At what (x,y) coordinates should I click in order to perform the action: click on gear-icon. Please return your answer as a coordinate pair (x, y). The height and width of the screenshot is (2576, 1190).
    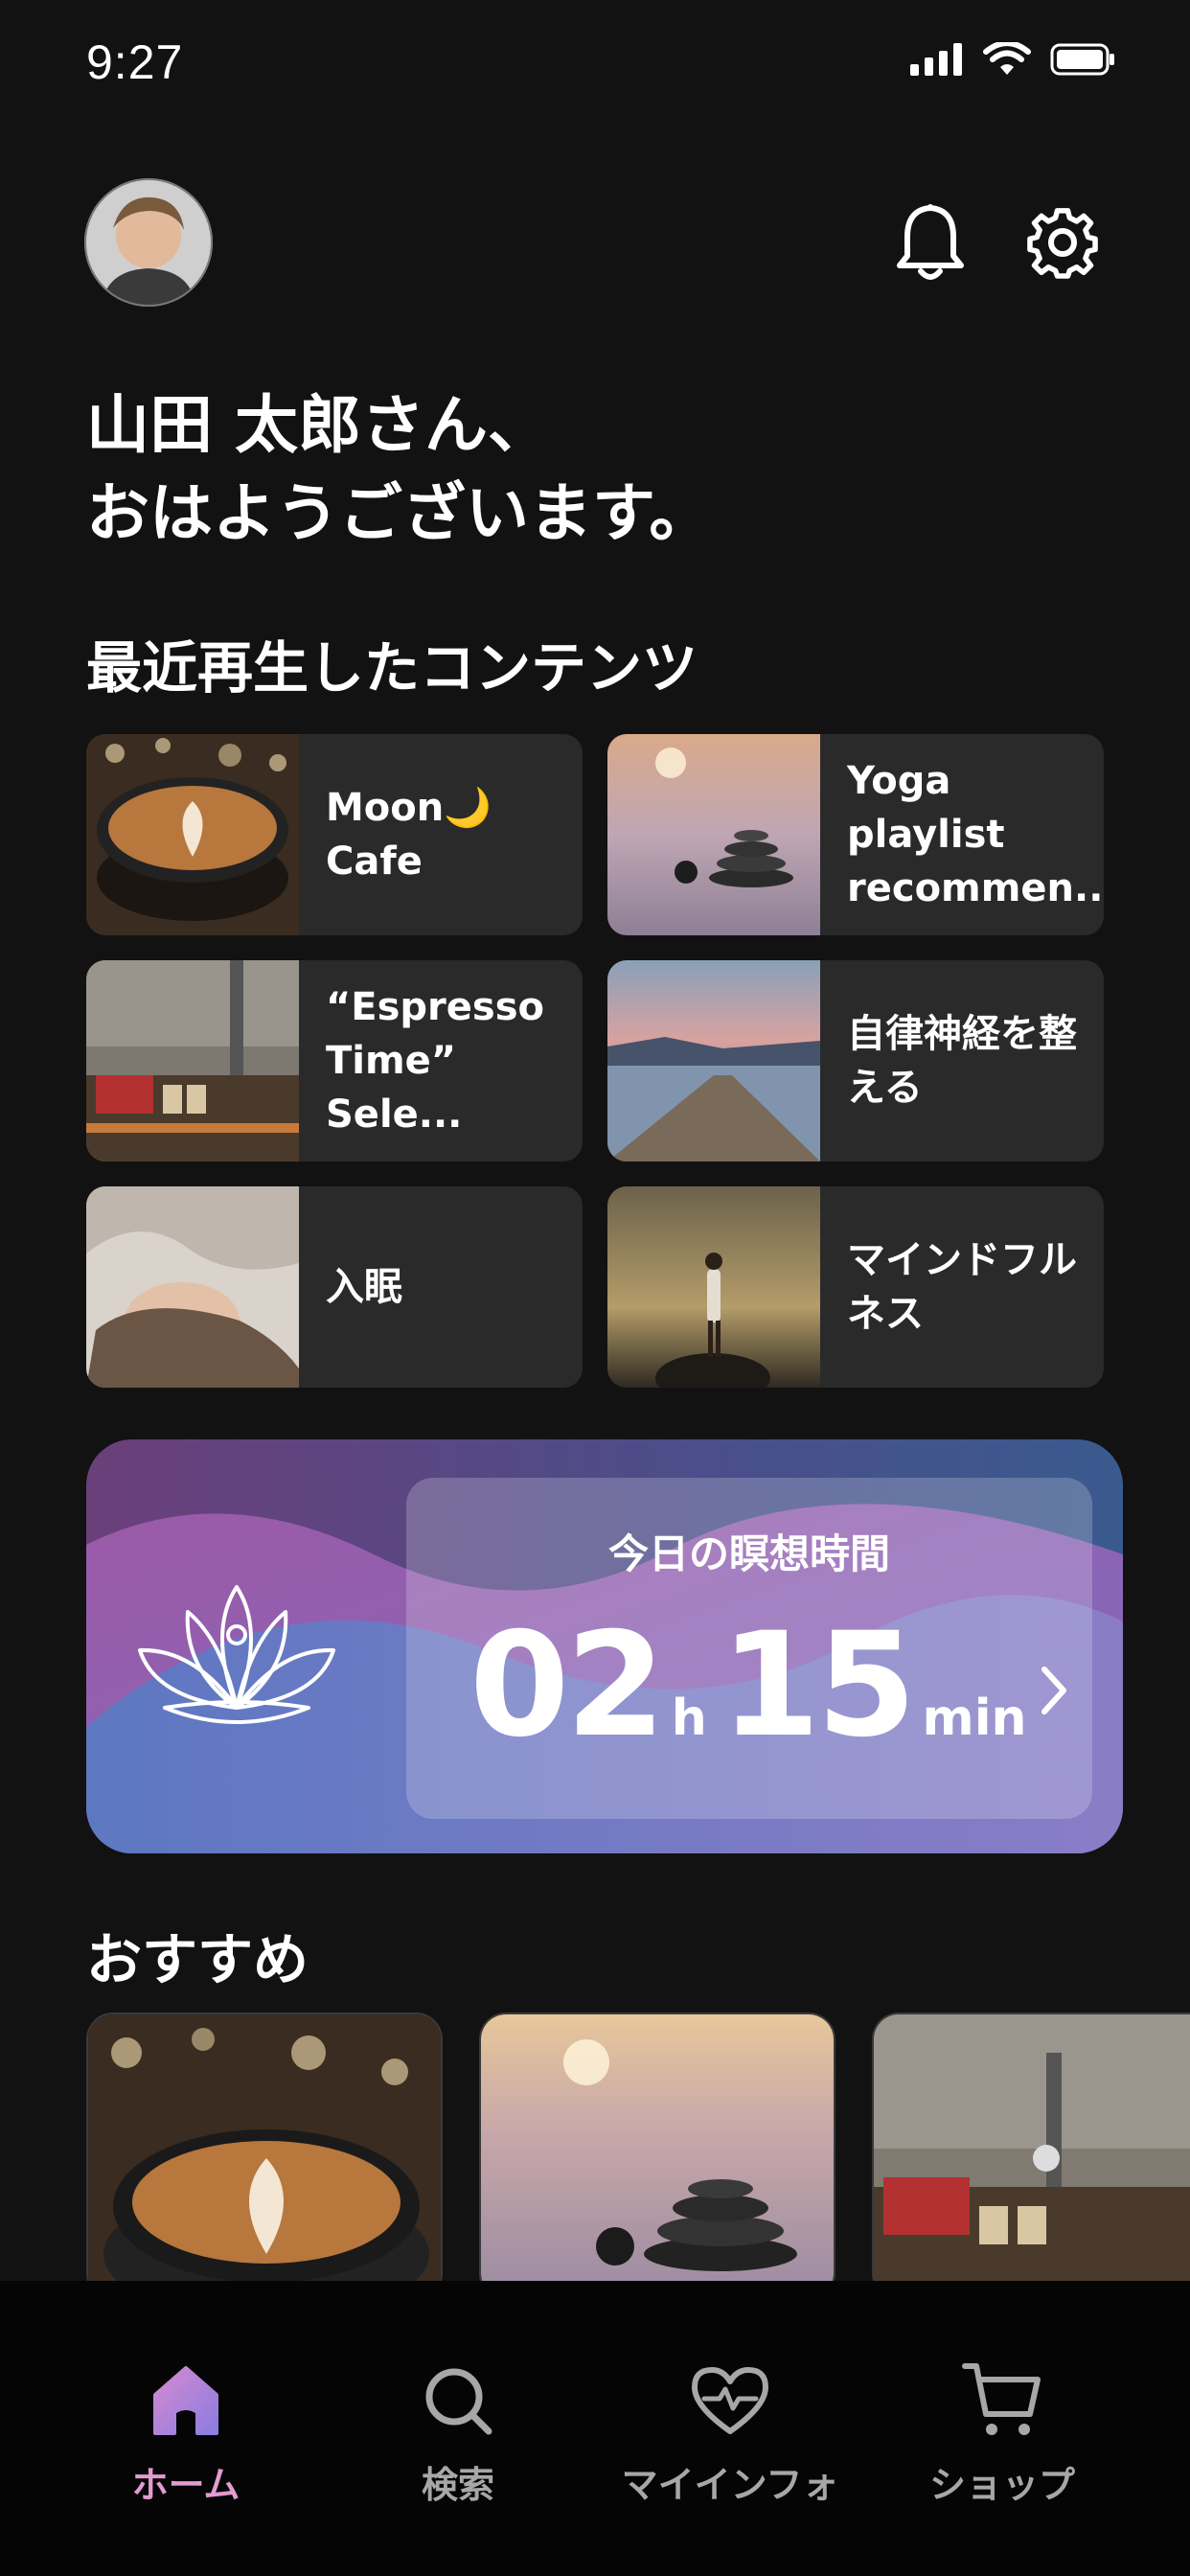
    Looking at the image, I should click on (1063, 243).